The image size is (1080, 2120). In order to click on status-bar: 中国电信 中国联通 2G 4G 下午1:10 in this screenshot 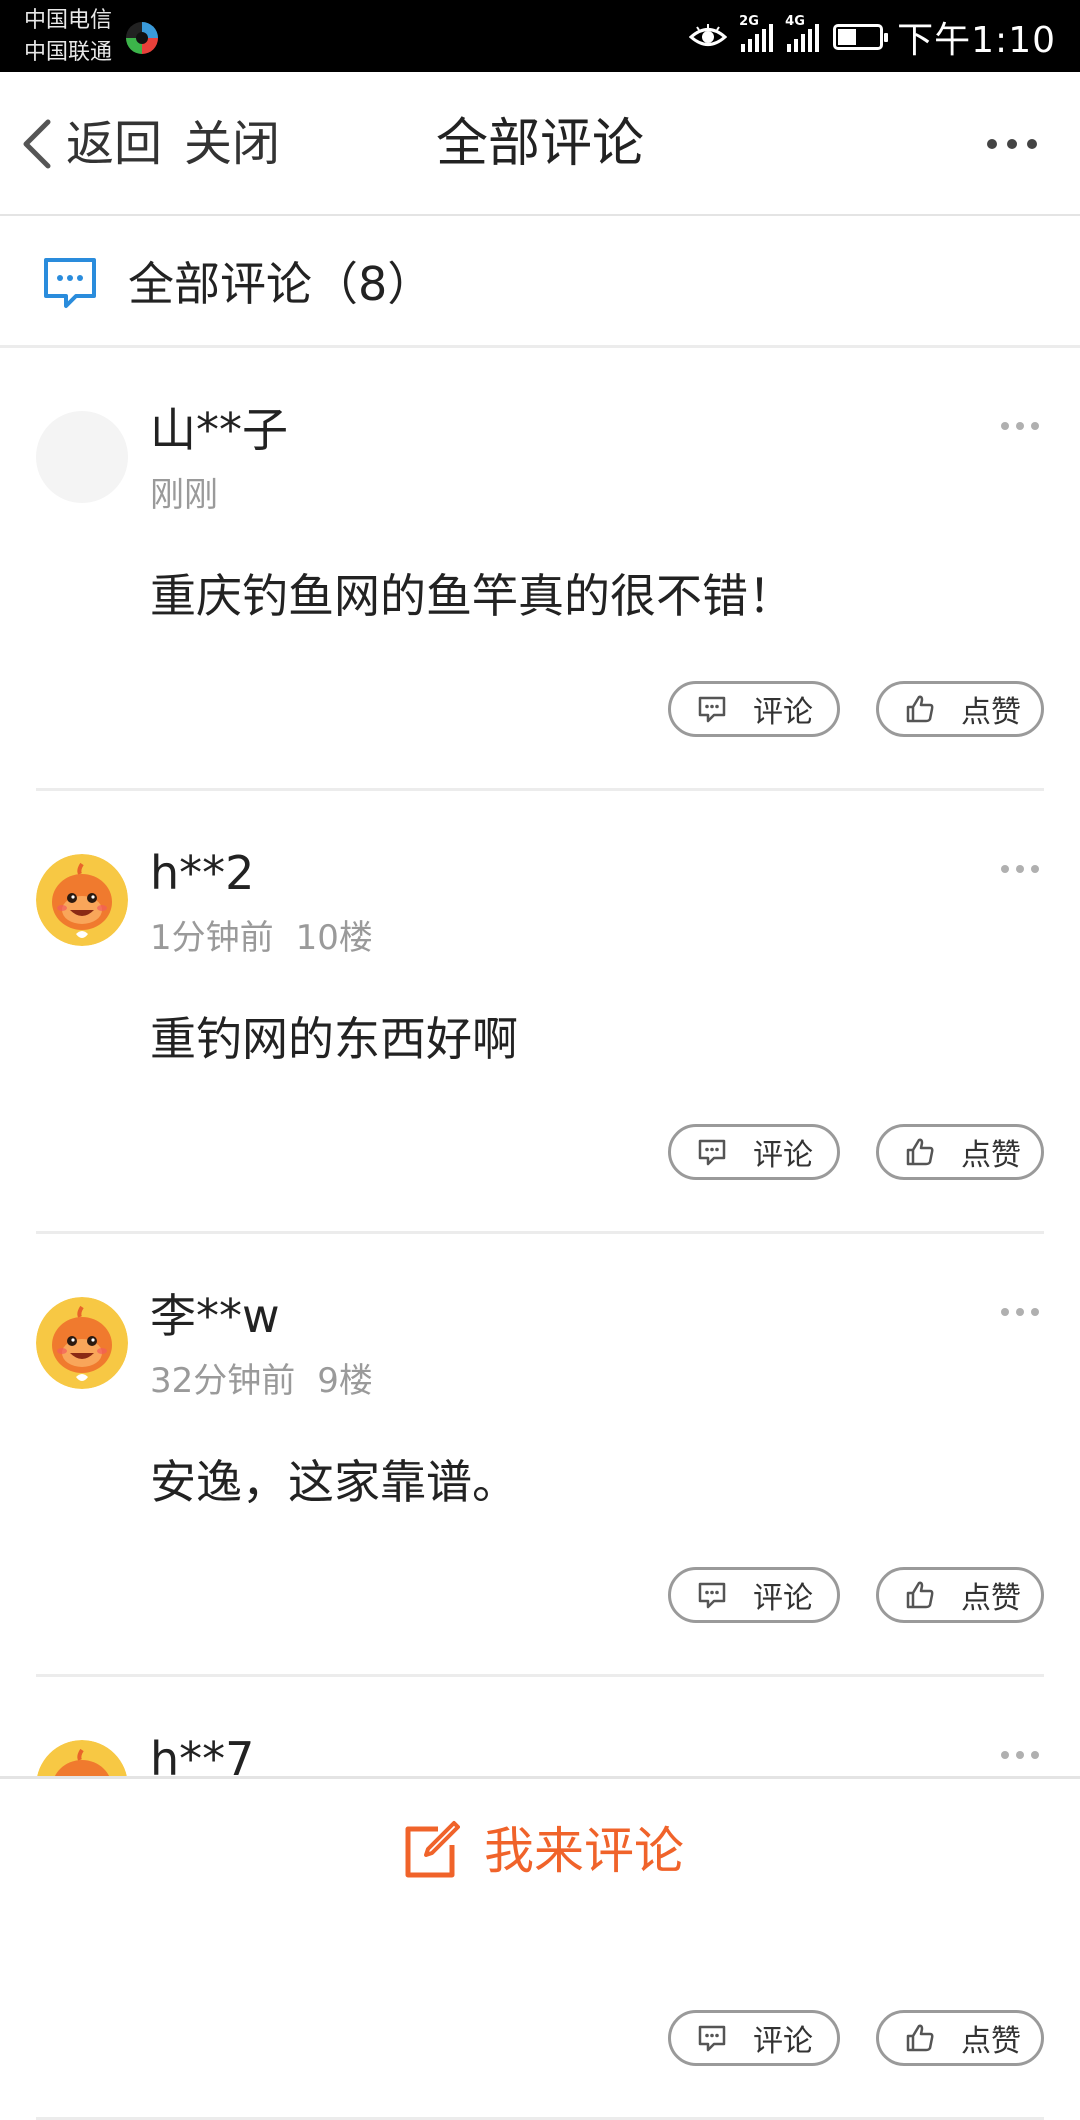, I will do `click(540, 36)`.